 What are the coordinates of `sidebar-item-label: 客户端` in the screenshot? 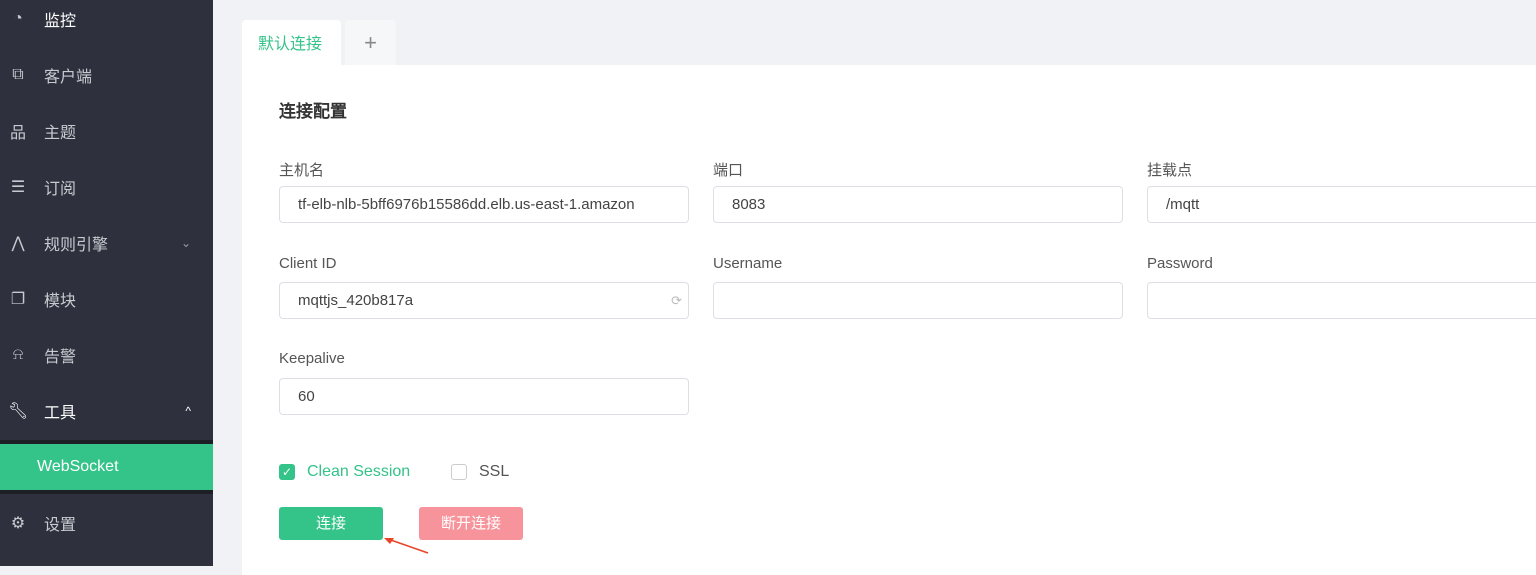 It's located at (68, 77).